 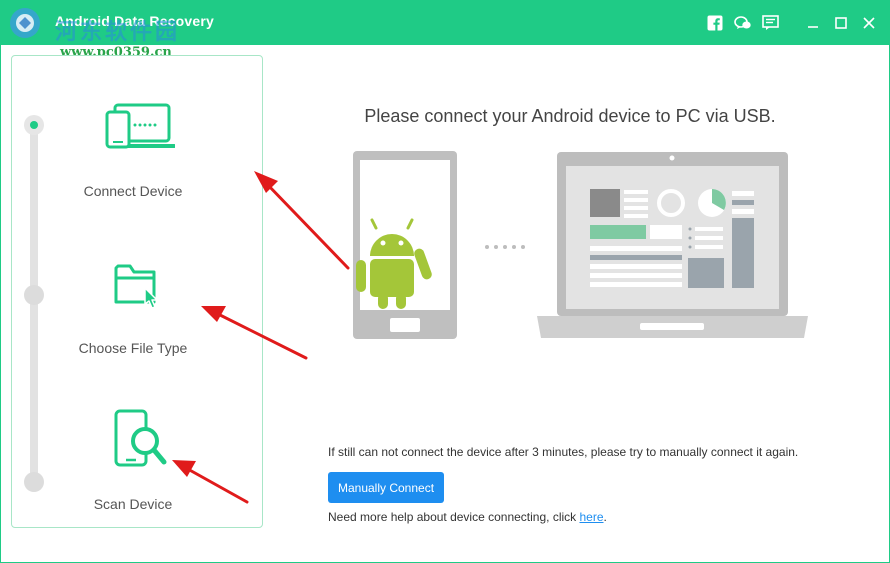 I want to click on timeline-dot-choose, so click(x=34, y=295).